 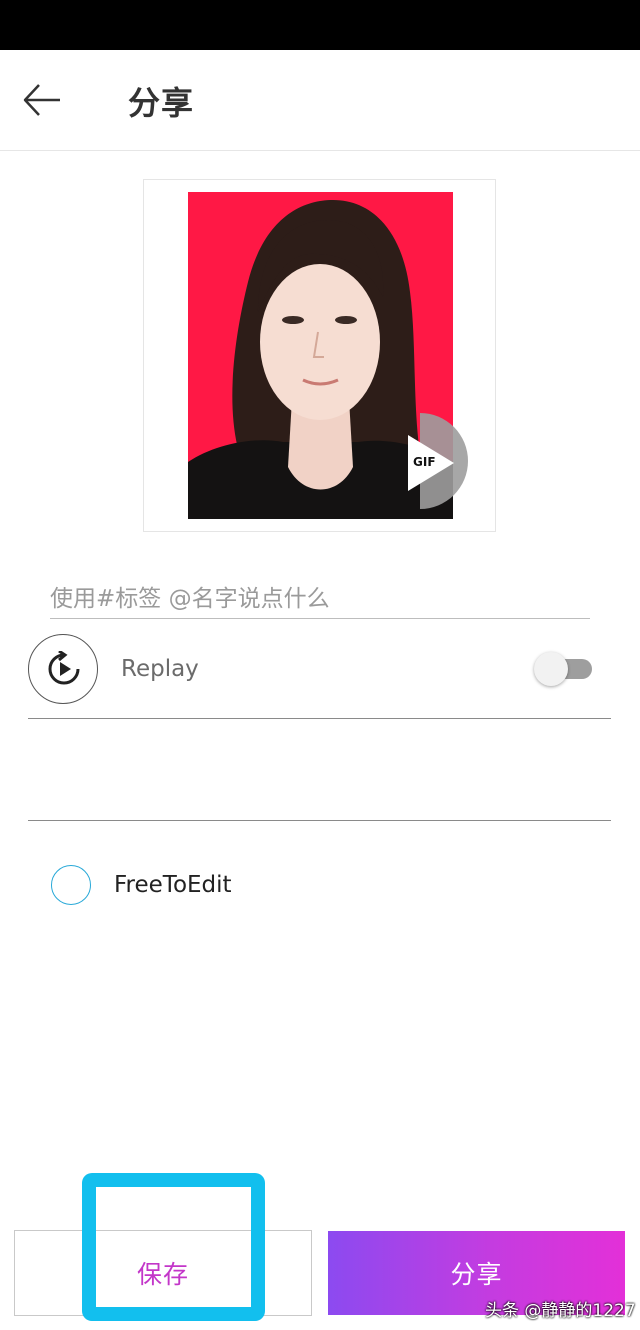 I want to click on share-button-label: 分享, so click(x=476, y=1274).